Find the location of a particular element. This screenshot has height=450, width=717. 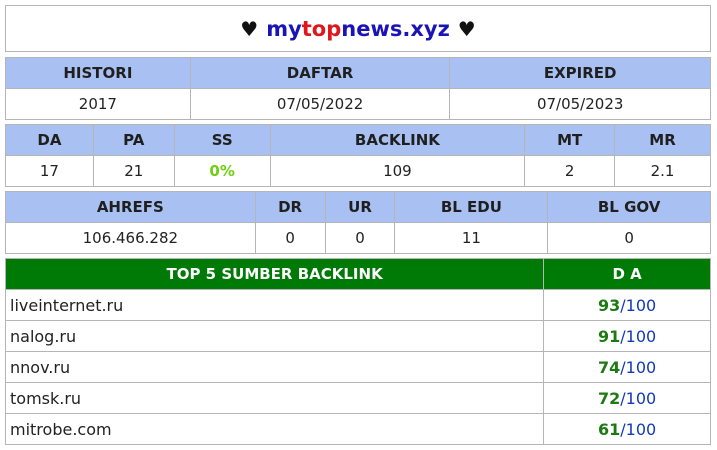

header-da: DA is located at coordinates (49, 140).